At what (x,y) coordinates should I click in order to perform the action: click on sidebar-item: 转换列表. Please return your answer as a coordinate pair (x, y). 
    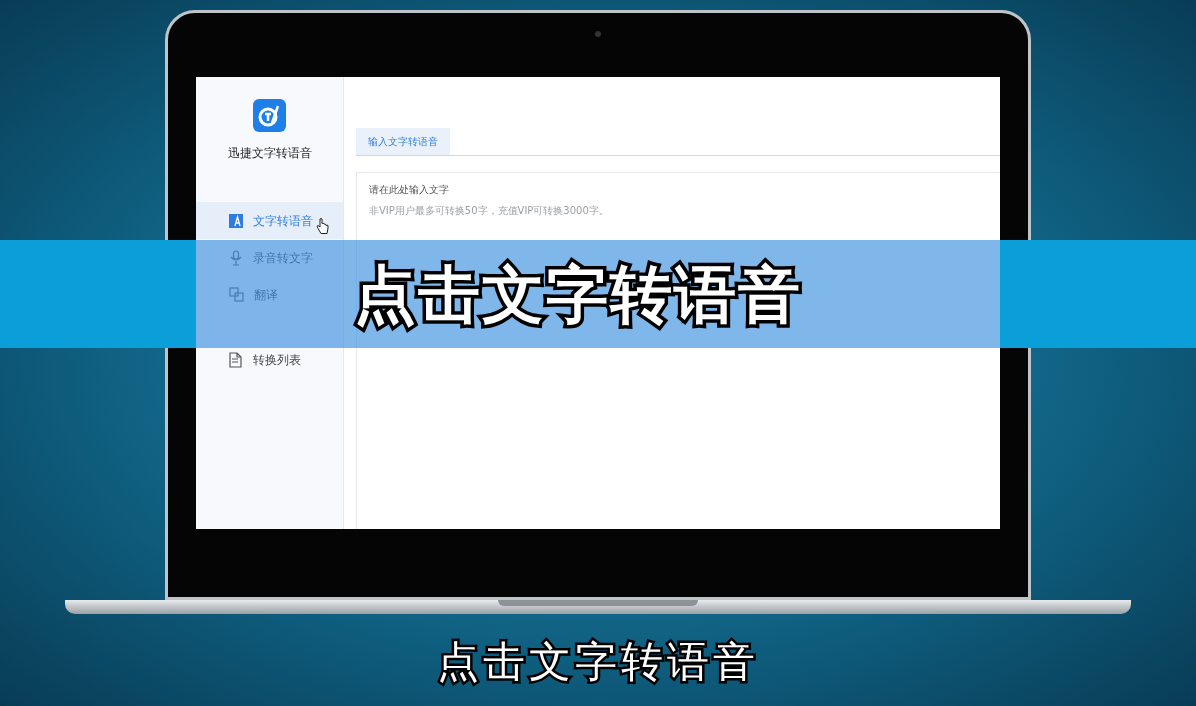
    Looking at the image, I should click on (269, 359).